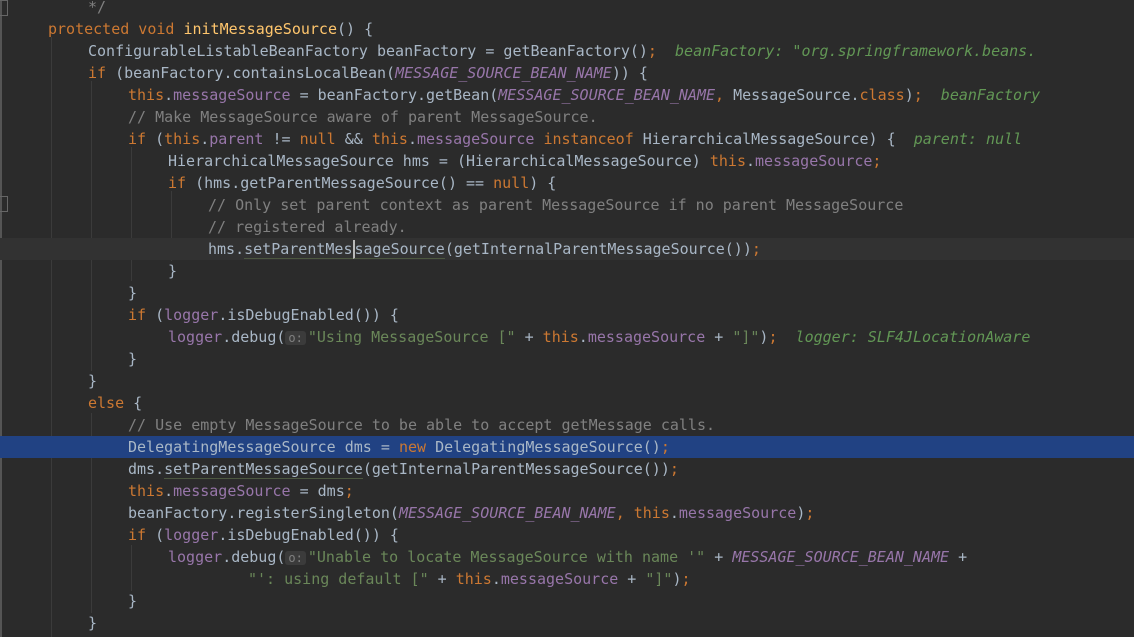 The height and width of the screenshot is (637, 1134). Describe the element at coordinates (543, 183) in the screenshot. I see `code-token: ) {` at that location.